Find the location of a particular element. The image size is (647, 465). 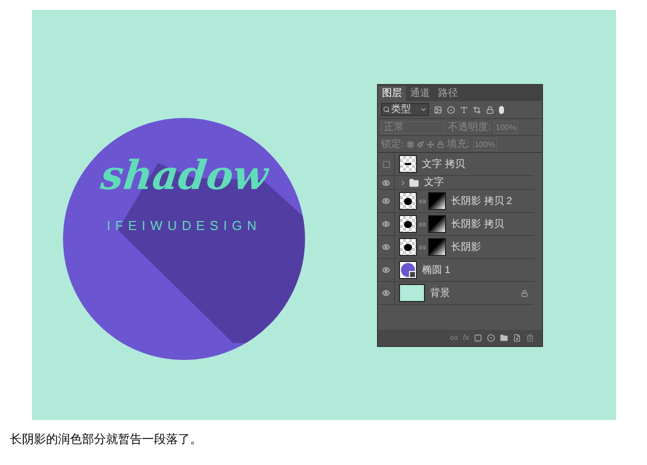

layer-name: 长阴影 拷贝 2 is located at coordinates (481, 201).